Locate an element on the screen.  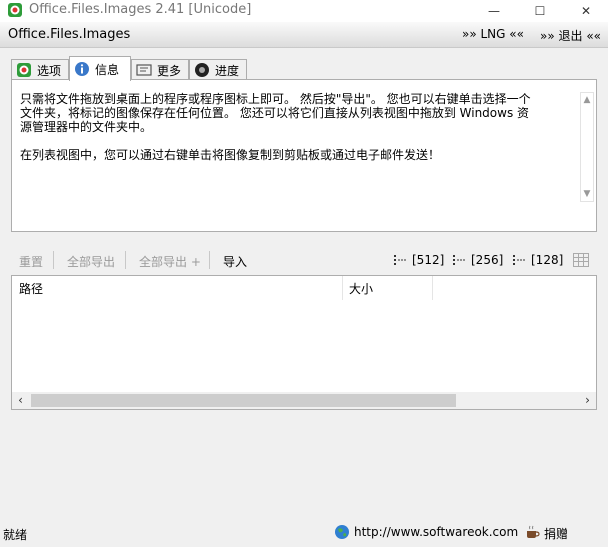
reset-button: 重置 is located at coordinates (31, 261).